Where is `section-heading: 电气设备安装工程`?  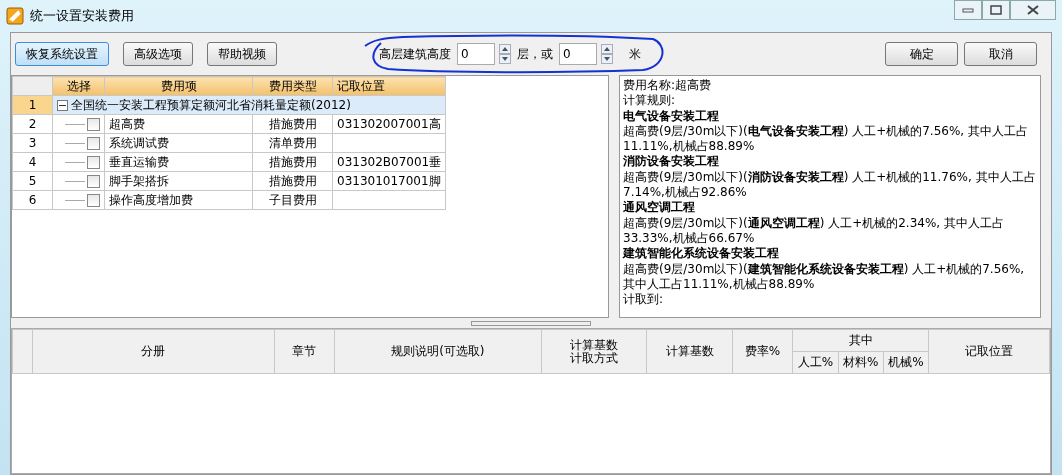 section-heading: 电气设备安装工程 is located at coordinates (671, 116).